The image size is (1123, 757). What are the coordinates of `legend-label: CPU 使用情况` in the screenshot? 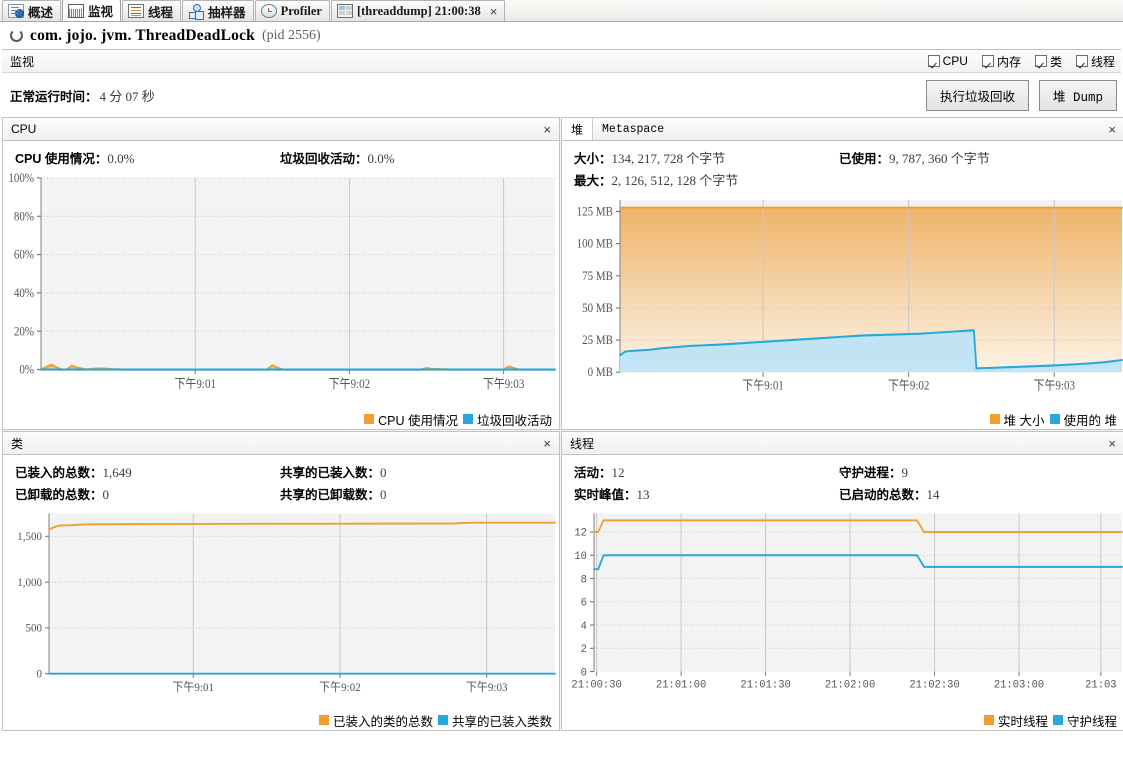 It's located at (418, 420).